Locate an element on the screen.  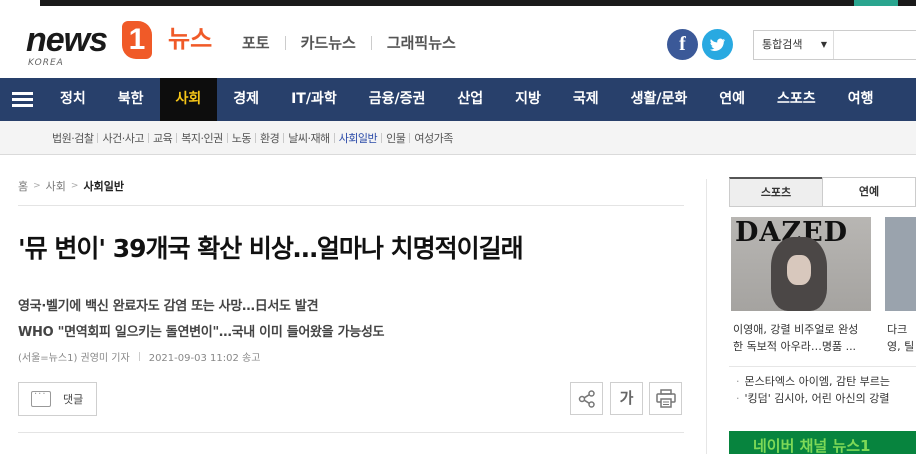
share-button is located at coordinates (586, 398).